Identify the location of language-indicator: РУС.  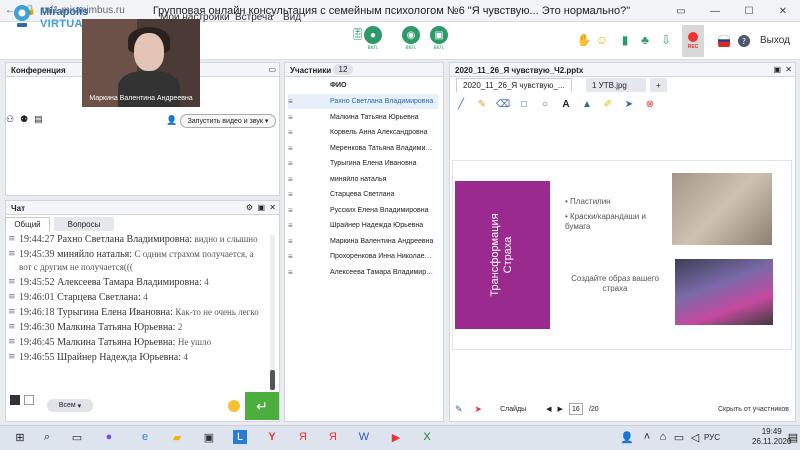
(712, 437).